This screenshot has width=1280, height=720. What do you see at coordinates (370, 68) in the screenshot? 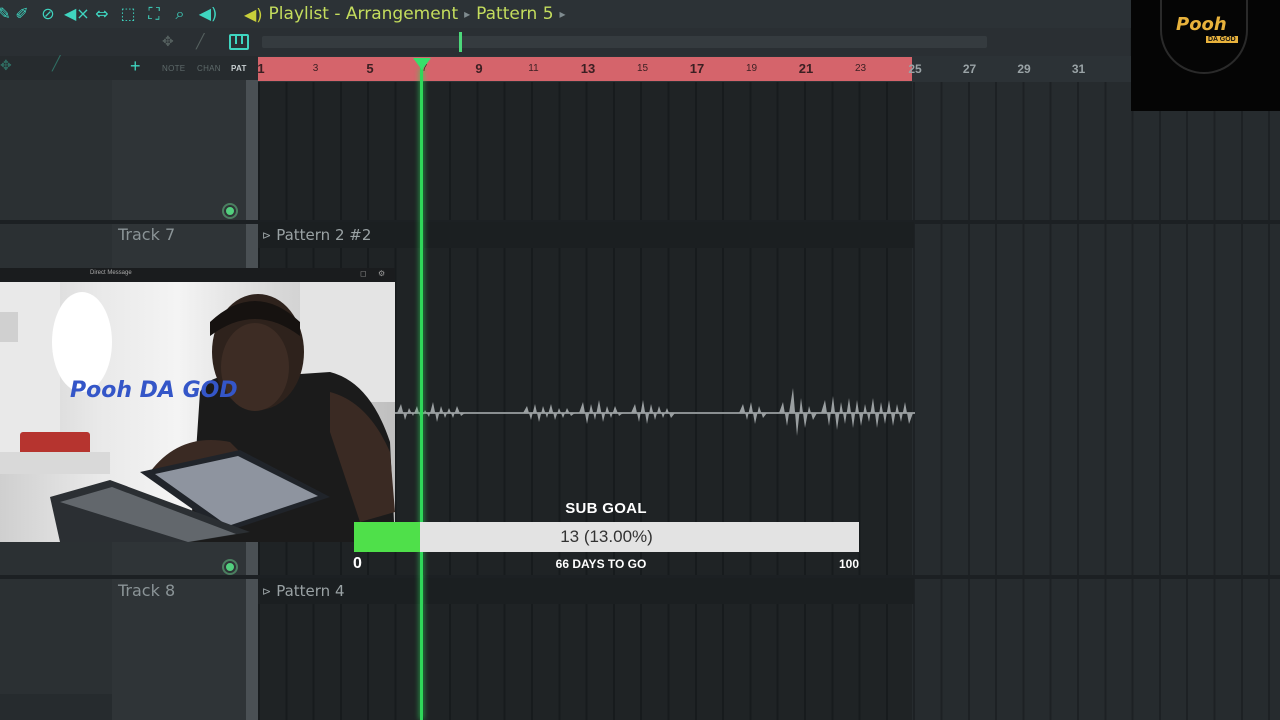
I see `ruler-tick-5: 5` at bounding box center [370, 68].